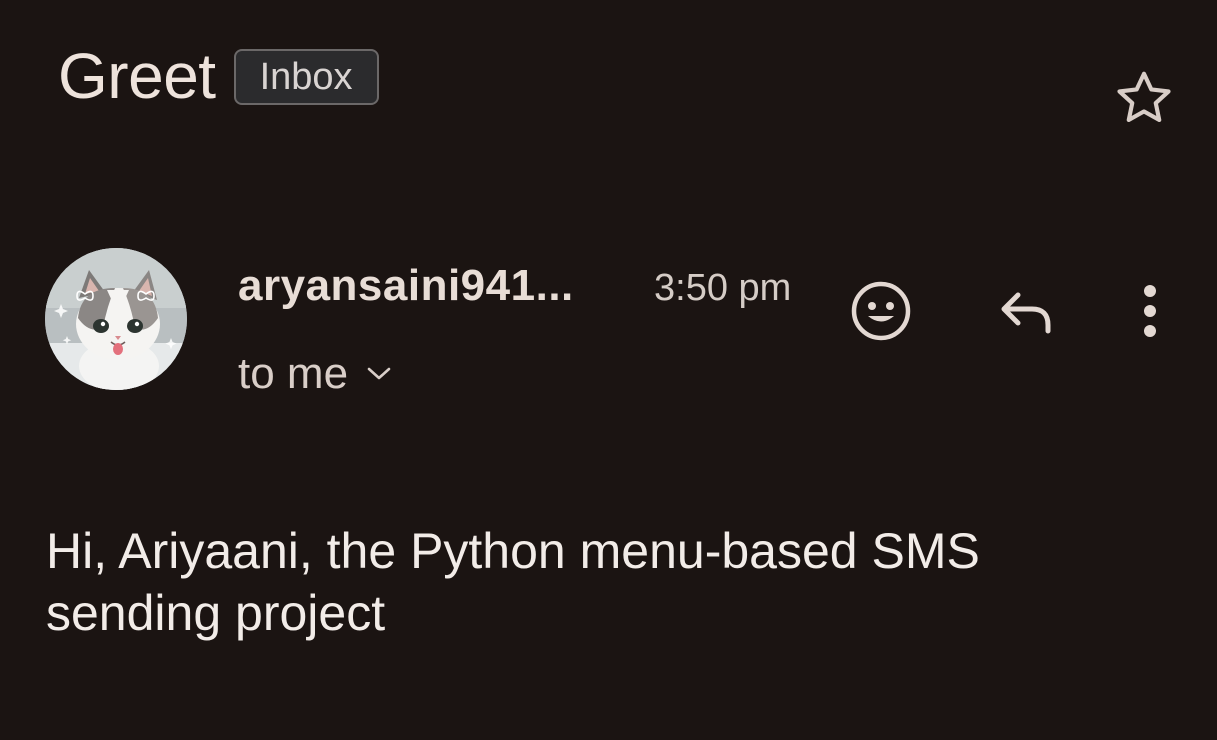 This screenshot has height=740, width=1217. I want to click on recipients-toggle: to me, so click(315, 374).